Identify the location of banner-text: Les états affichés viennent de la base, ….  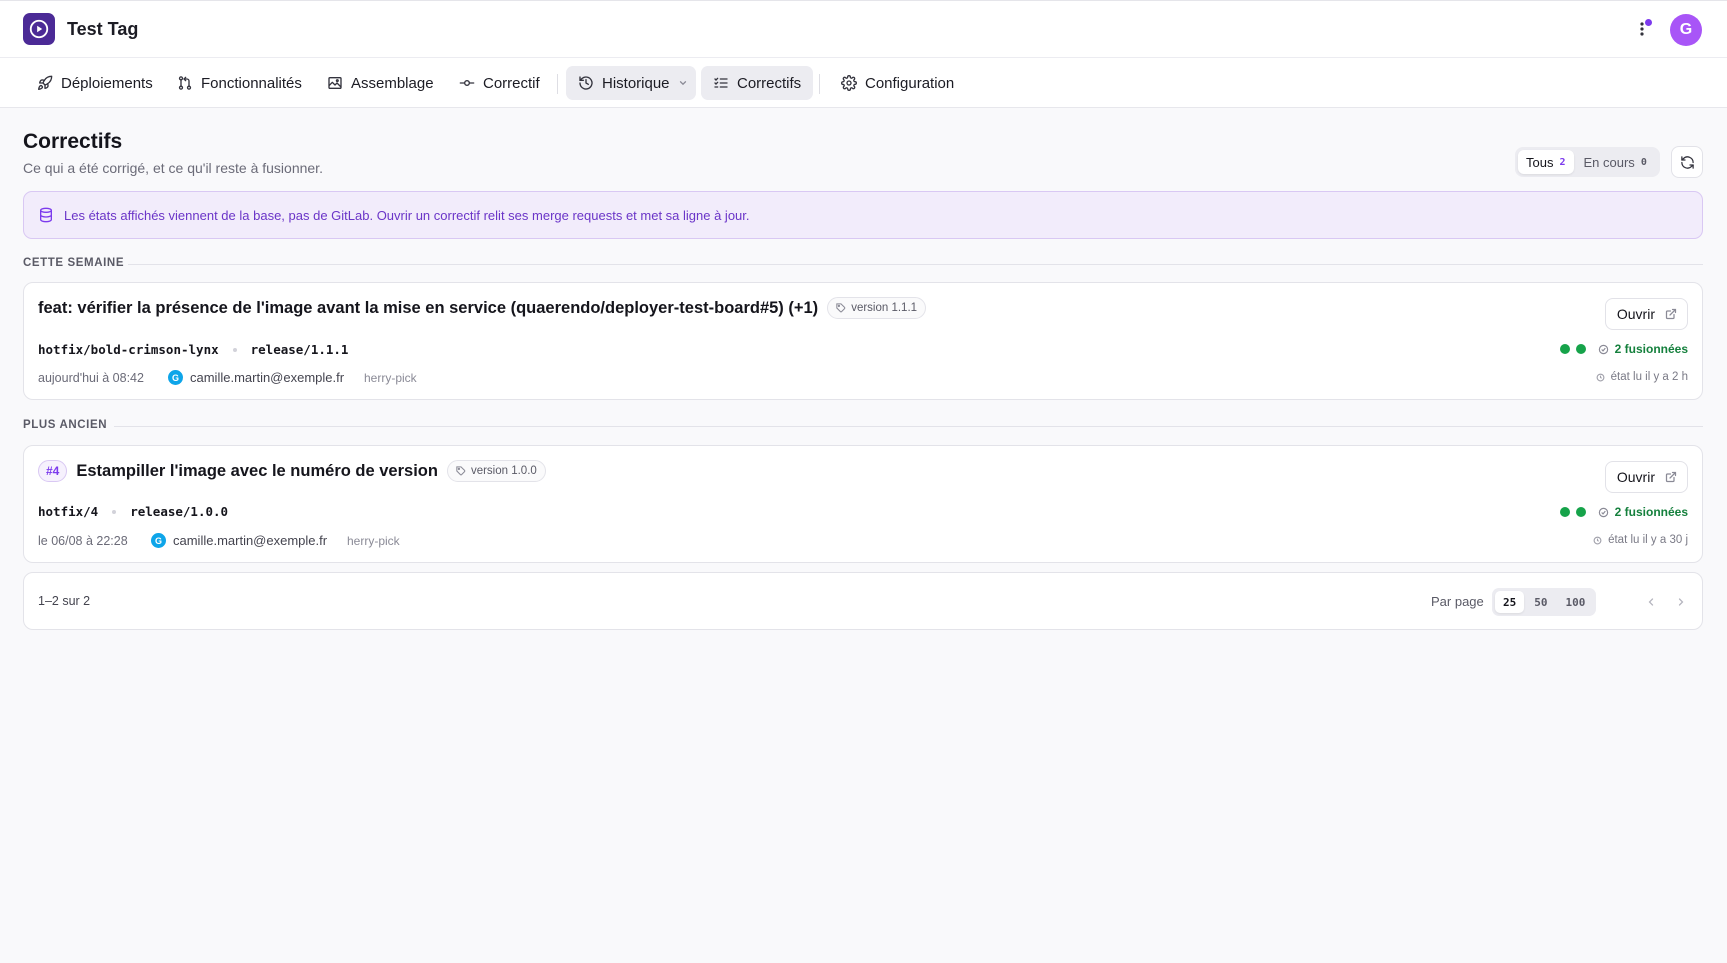
(407, 215).